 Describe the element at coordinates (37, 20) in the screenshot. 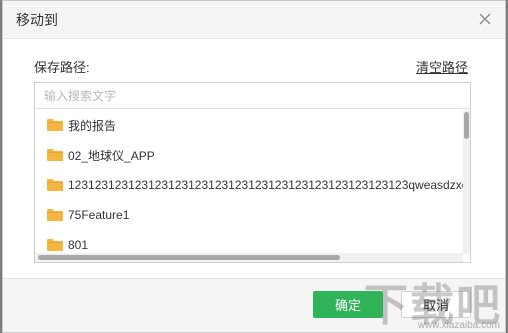

I see `dialog-title: 移动到` at that location.